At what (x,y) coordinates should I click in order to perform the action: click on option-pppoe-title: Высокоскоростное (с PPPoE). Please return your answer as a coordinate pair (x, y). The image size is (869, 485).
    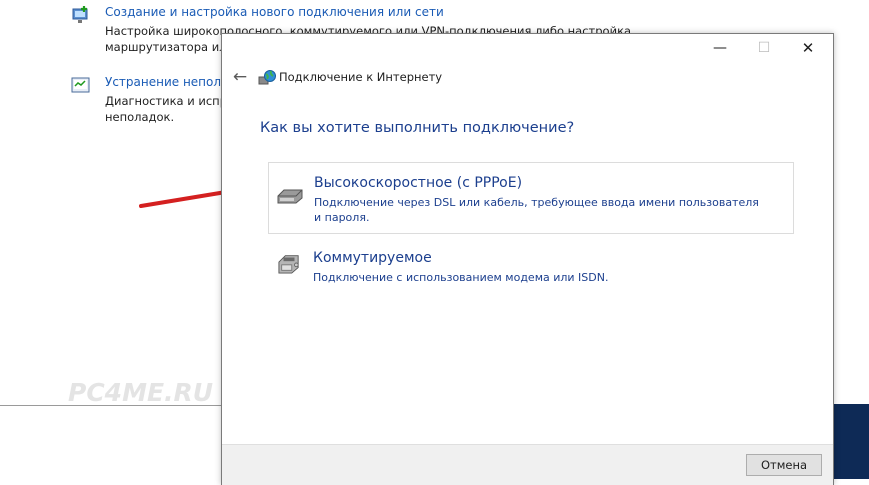
    Looking at the image, I should click on (418, 183).